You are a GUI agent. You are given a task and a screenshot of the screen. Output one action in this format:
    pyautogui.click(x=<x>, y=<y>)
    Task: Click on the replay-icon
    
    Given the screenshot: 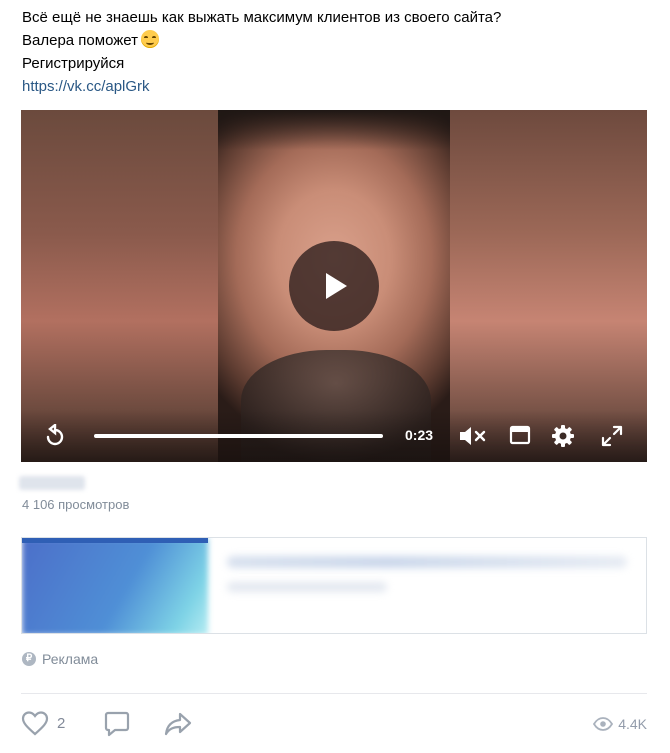 What is the action you would take?
    pyautogui.click(x=55, y=436)
    